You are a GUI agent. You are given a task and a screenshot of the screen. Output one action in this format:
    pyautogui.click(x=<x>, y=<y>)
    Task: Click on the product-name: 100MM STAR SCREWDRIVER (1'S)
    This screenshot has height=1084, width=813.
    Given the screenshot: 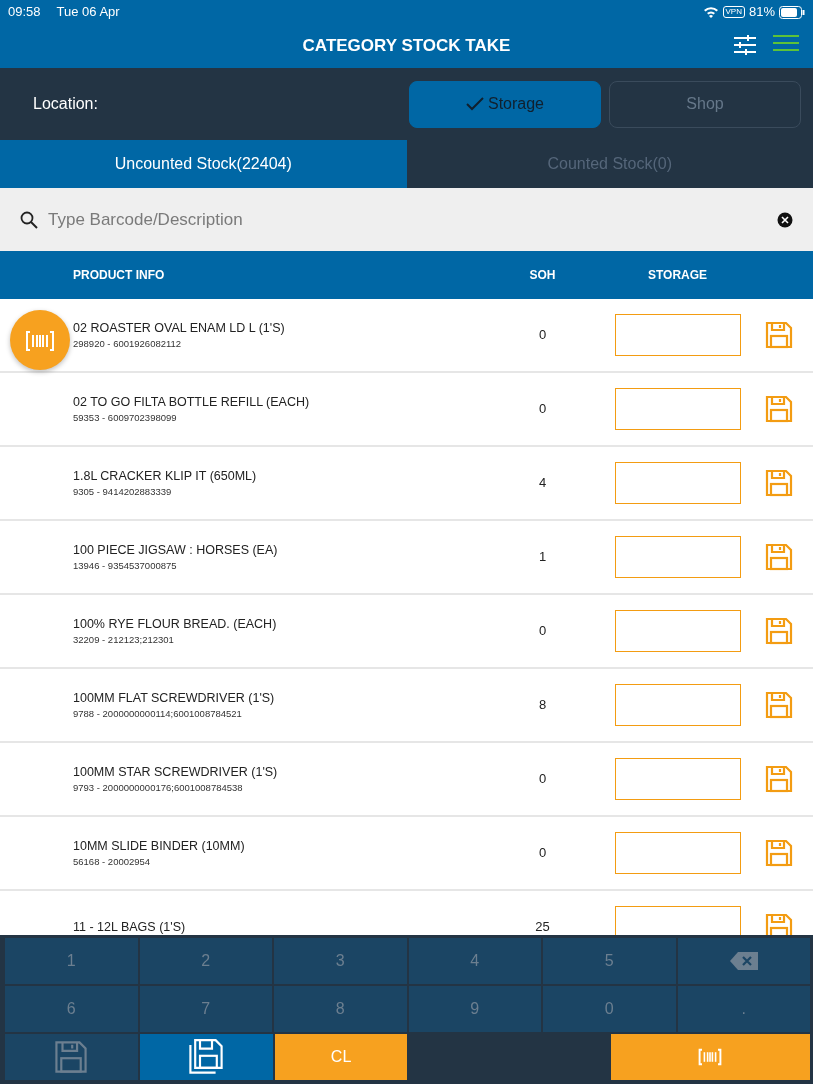 What is the action you would take?
    pyautogui.click(x=176, y=772)
    